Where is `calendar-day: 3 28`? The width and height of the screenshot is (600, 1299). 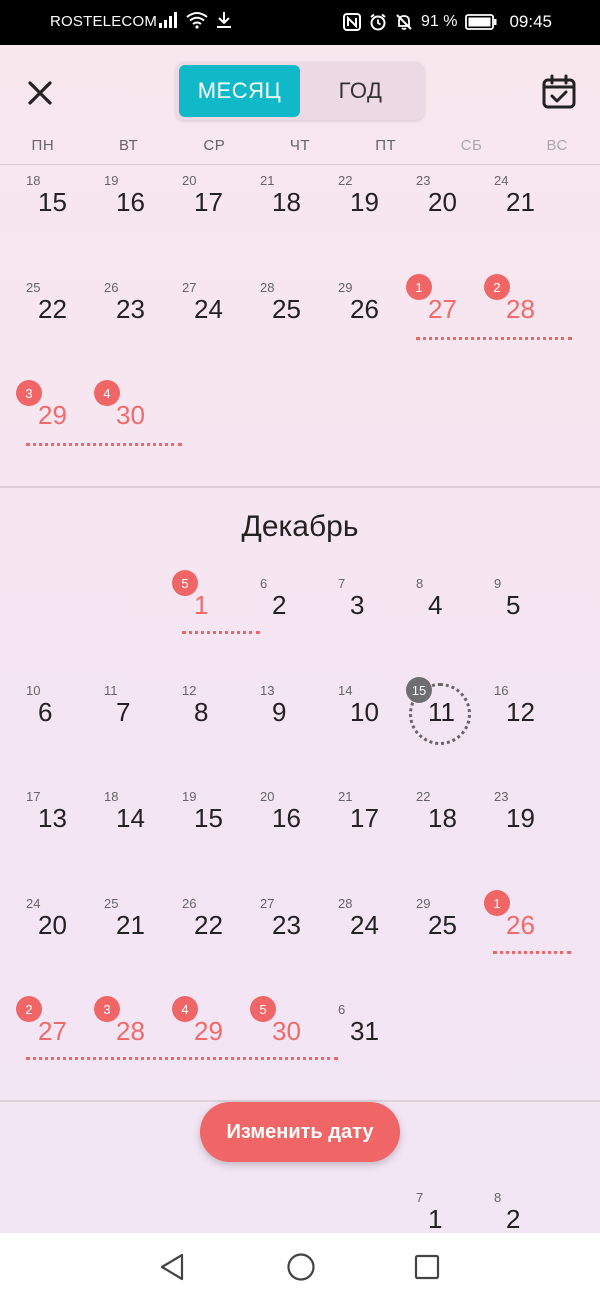
calendar-day: 3 28 is located at coordinates (133, 1036).